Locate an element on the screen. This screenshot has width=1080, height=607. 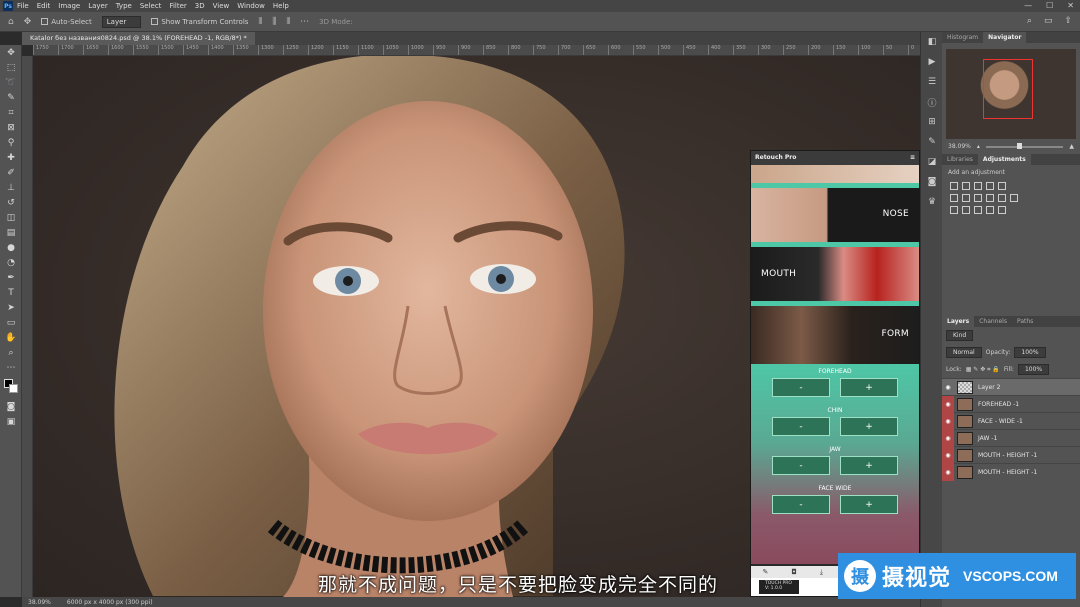
tab-libraries: Libraries is located at coordinates (960, 159).